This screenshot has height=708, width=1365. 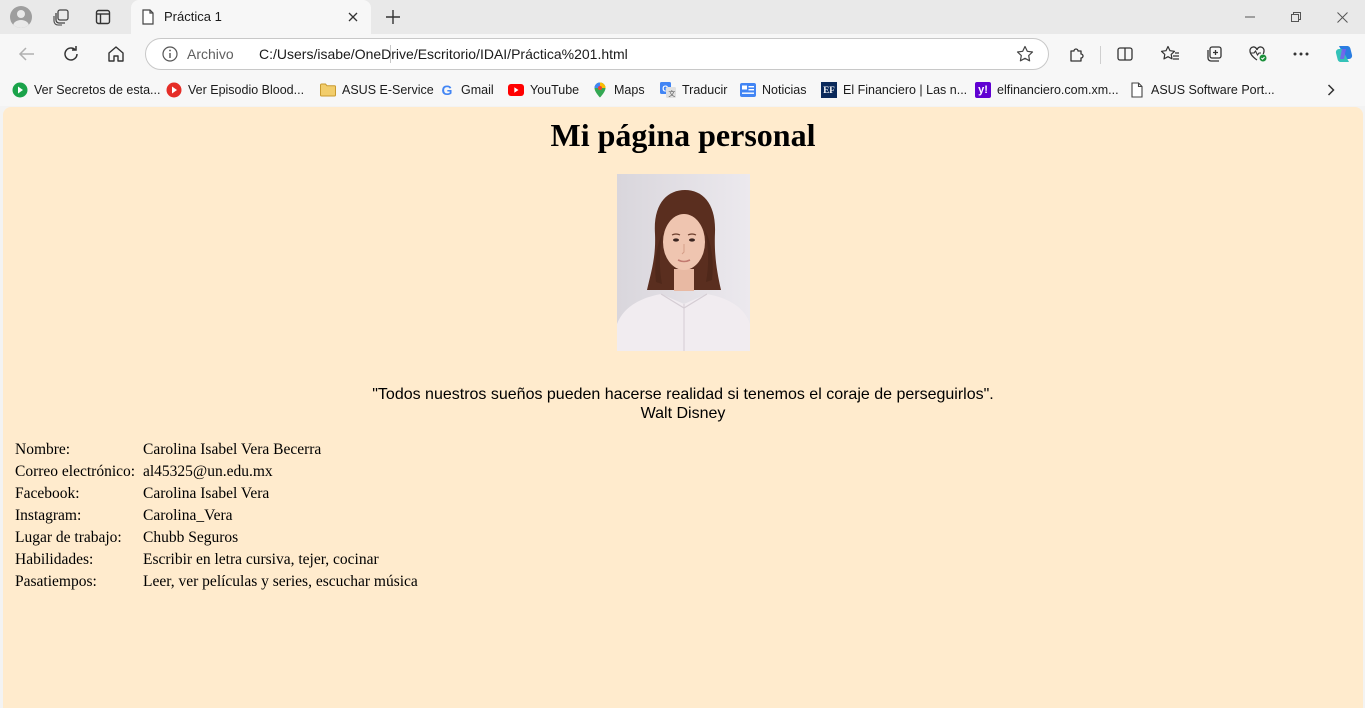 What do you see at coordinates (54, 559) in the screenshot?
I see `row-label: Habilidades:` at bounding box center [54, 559].